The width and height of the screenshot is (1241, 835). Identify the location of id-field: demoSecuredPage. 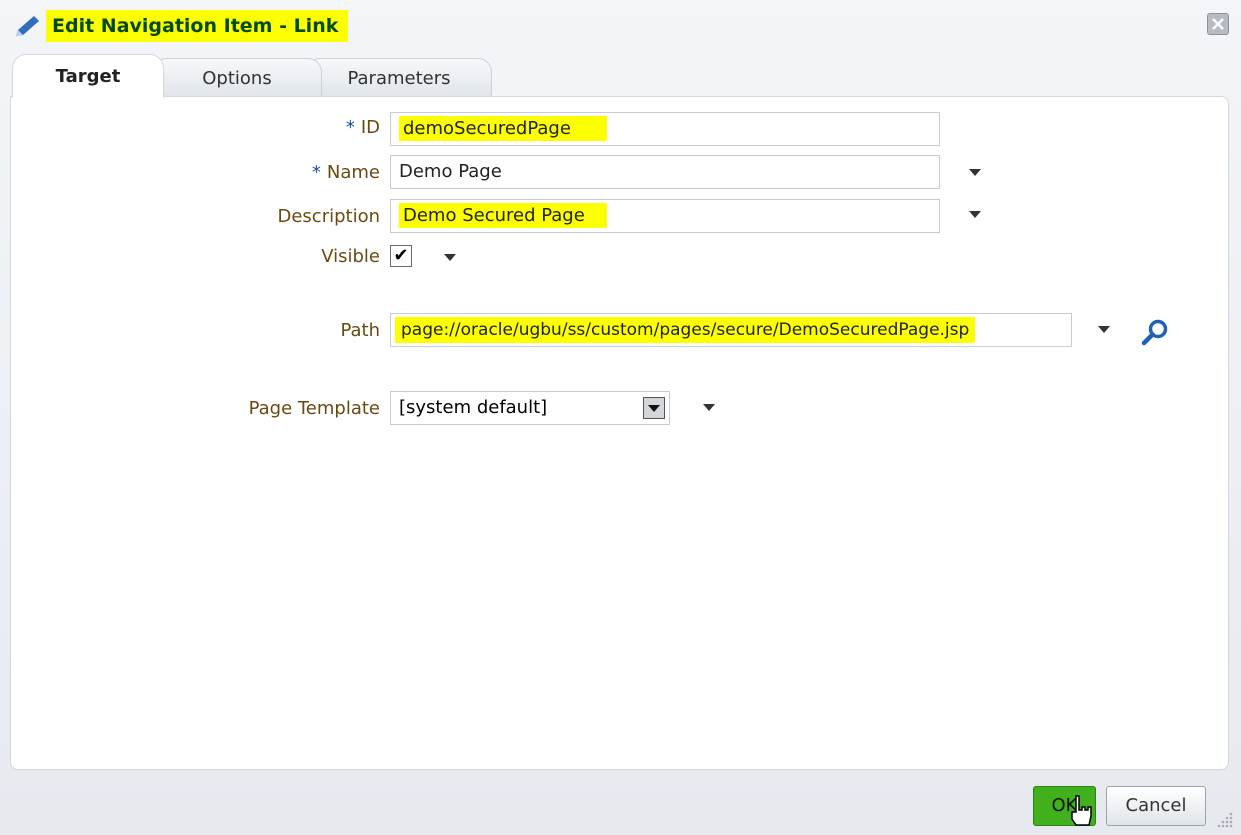
(665, 129).